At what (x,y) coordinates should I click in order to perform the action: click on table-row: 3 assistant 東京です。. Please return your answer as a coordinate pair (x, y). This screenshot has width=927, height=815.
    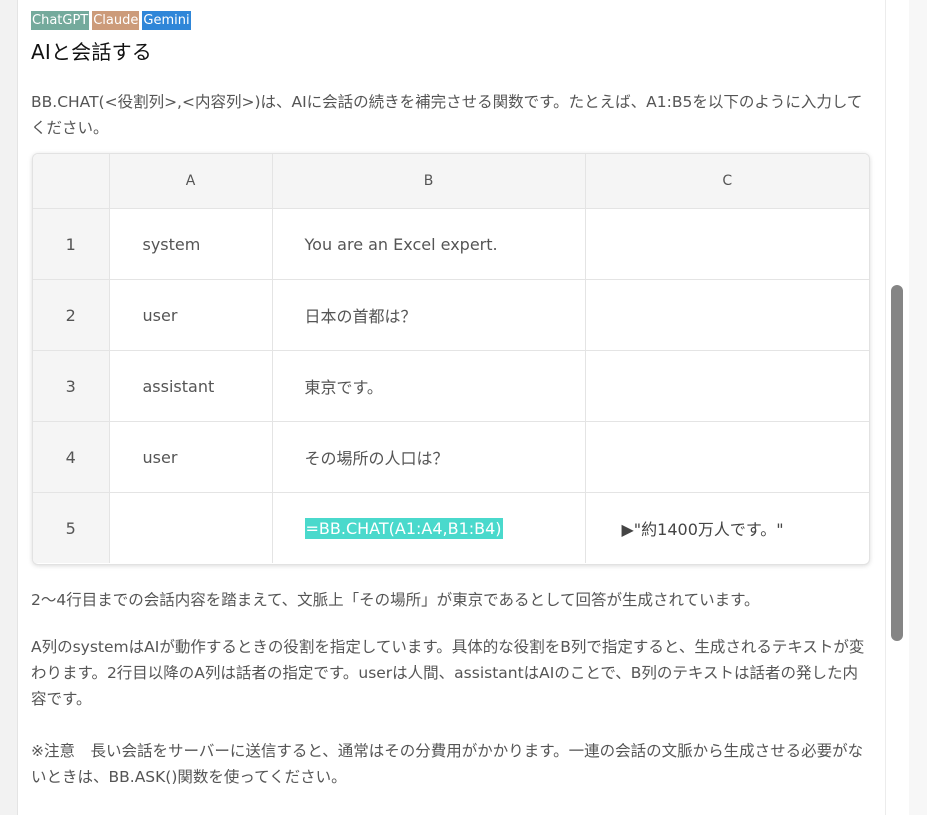
    Looking at the image, I should click on (451, 386).